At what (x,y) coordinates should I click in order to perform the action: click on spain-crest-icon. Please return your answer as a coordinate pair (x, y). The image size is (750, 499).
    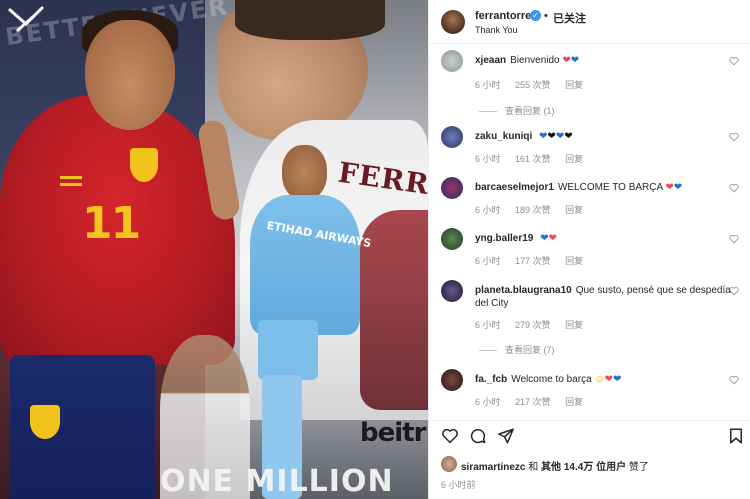
    Looking at the image, I should click on (144, 165).